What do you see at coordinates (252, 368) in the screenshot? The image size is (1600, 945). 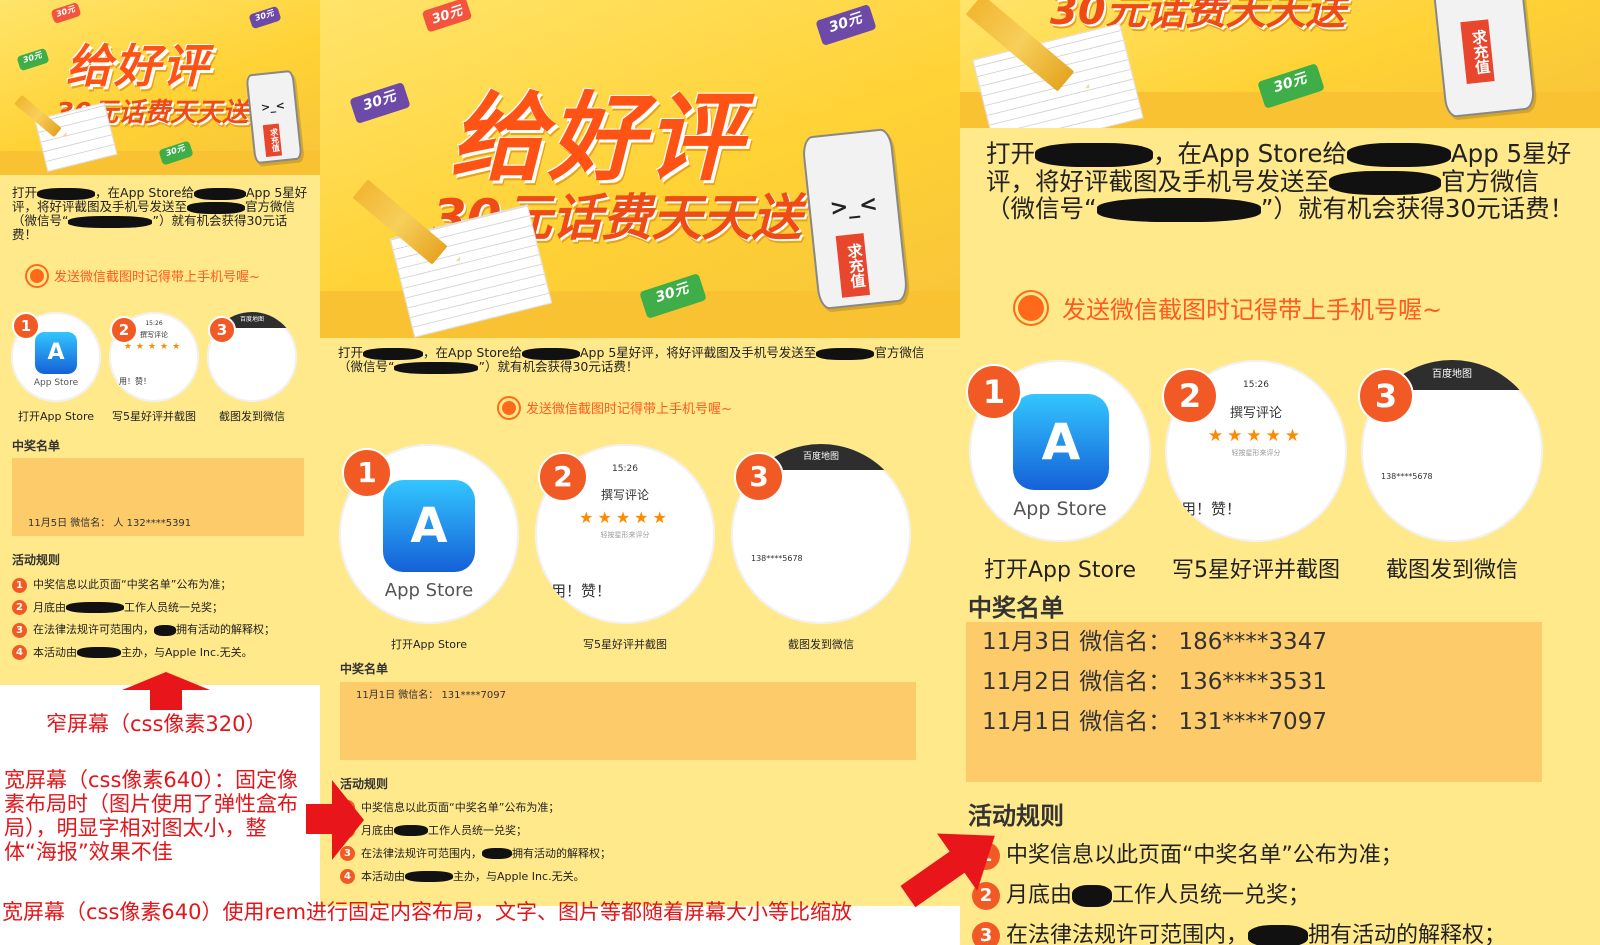 I see `step-3: 3 百度地图 截图发到微信` at bounding box center [252, 368].